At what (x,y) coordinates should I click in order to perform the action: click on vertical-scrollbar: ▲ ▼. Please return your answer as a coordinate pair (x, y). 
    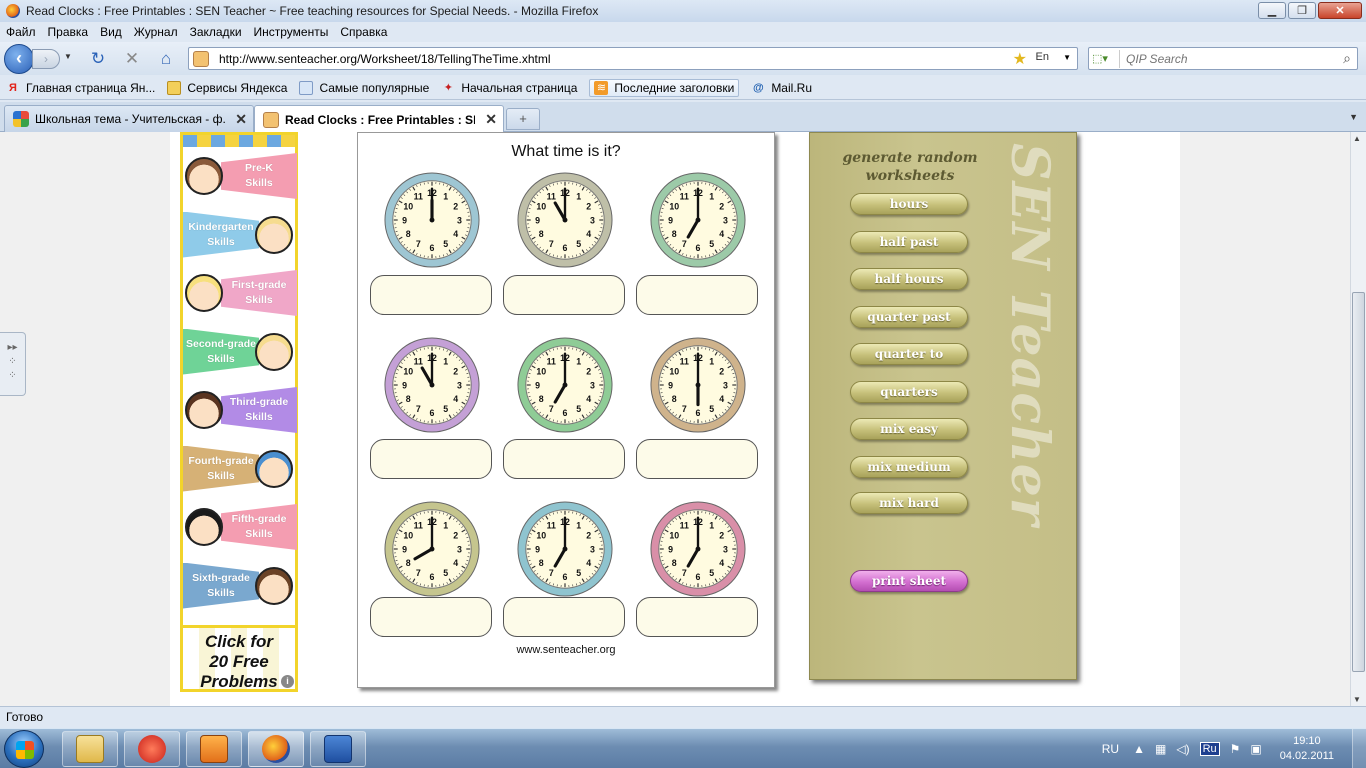
    Looking at the image, I should click on (1358, 419).